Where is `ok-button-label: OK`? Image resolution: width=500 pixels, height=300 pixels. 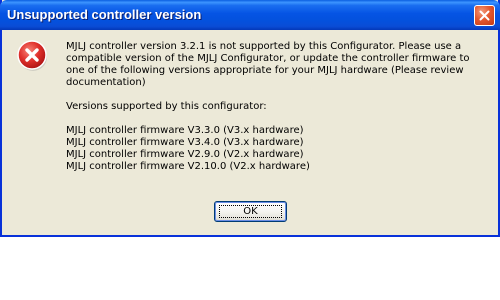 ok-button-label: OK is located at coordinates (250, 211).